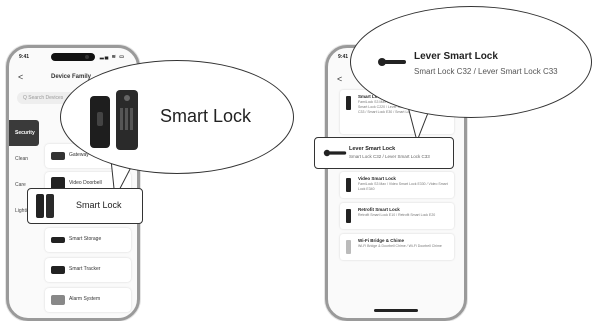 The image size is (594, 321). I want to click on tile-smart-lock: Smart Lock, so click(85, 206).